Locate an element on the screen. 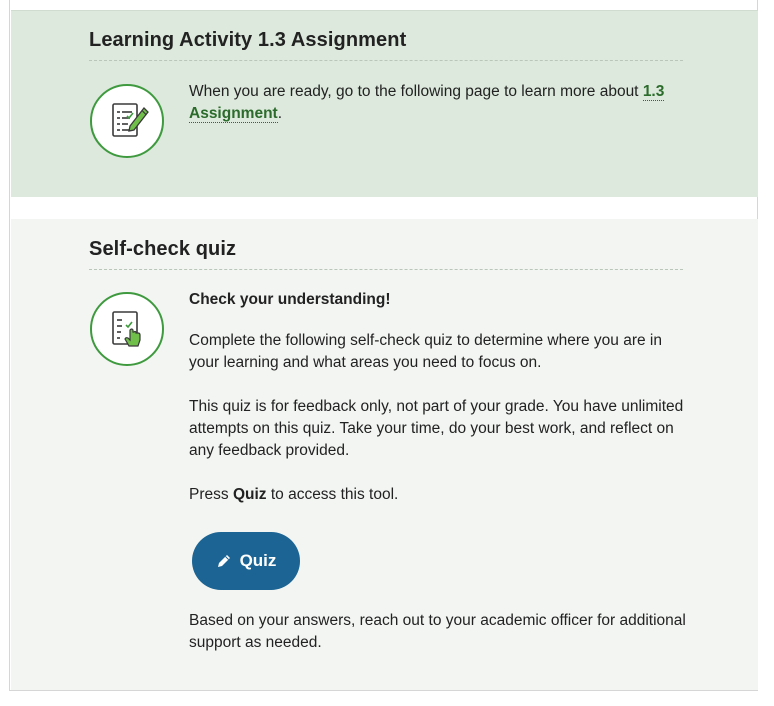  quiz-section-title: Self-check quiz is located at coordinates (163, 249).